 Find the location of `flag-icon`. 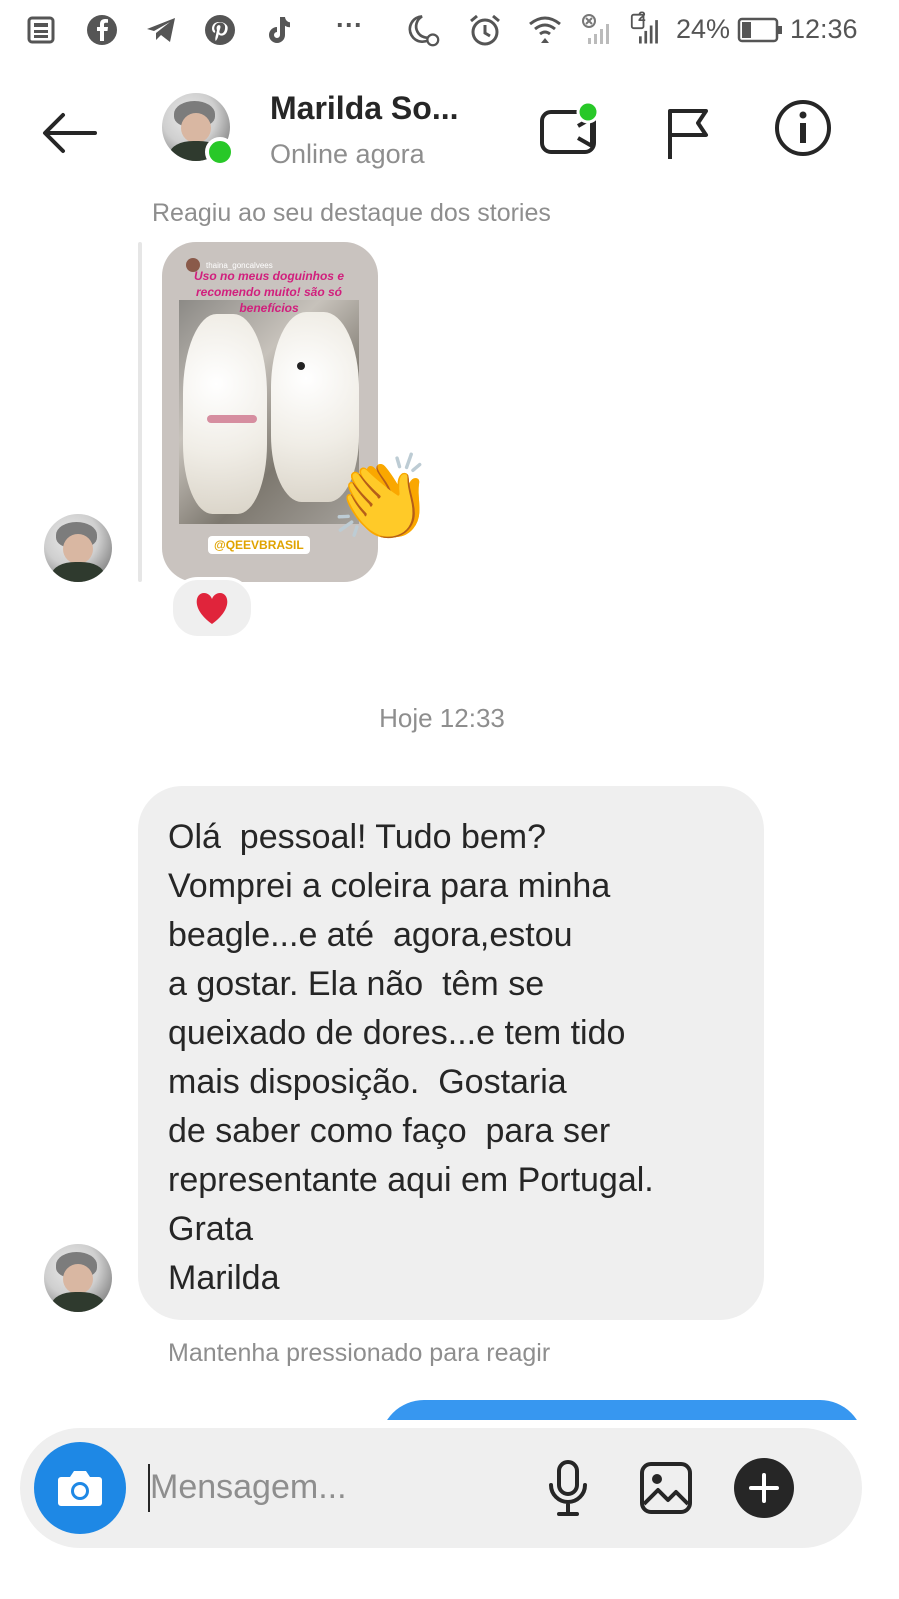

flag-icon is located at coordinates (687, 133).